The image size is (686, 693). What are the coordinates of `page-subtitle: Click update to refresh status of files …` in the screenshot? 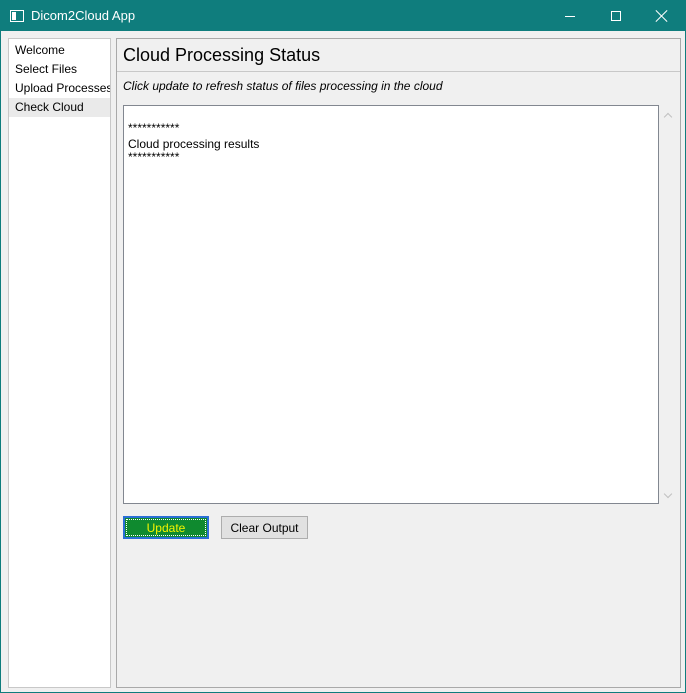 It's located at (283, 86).